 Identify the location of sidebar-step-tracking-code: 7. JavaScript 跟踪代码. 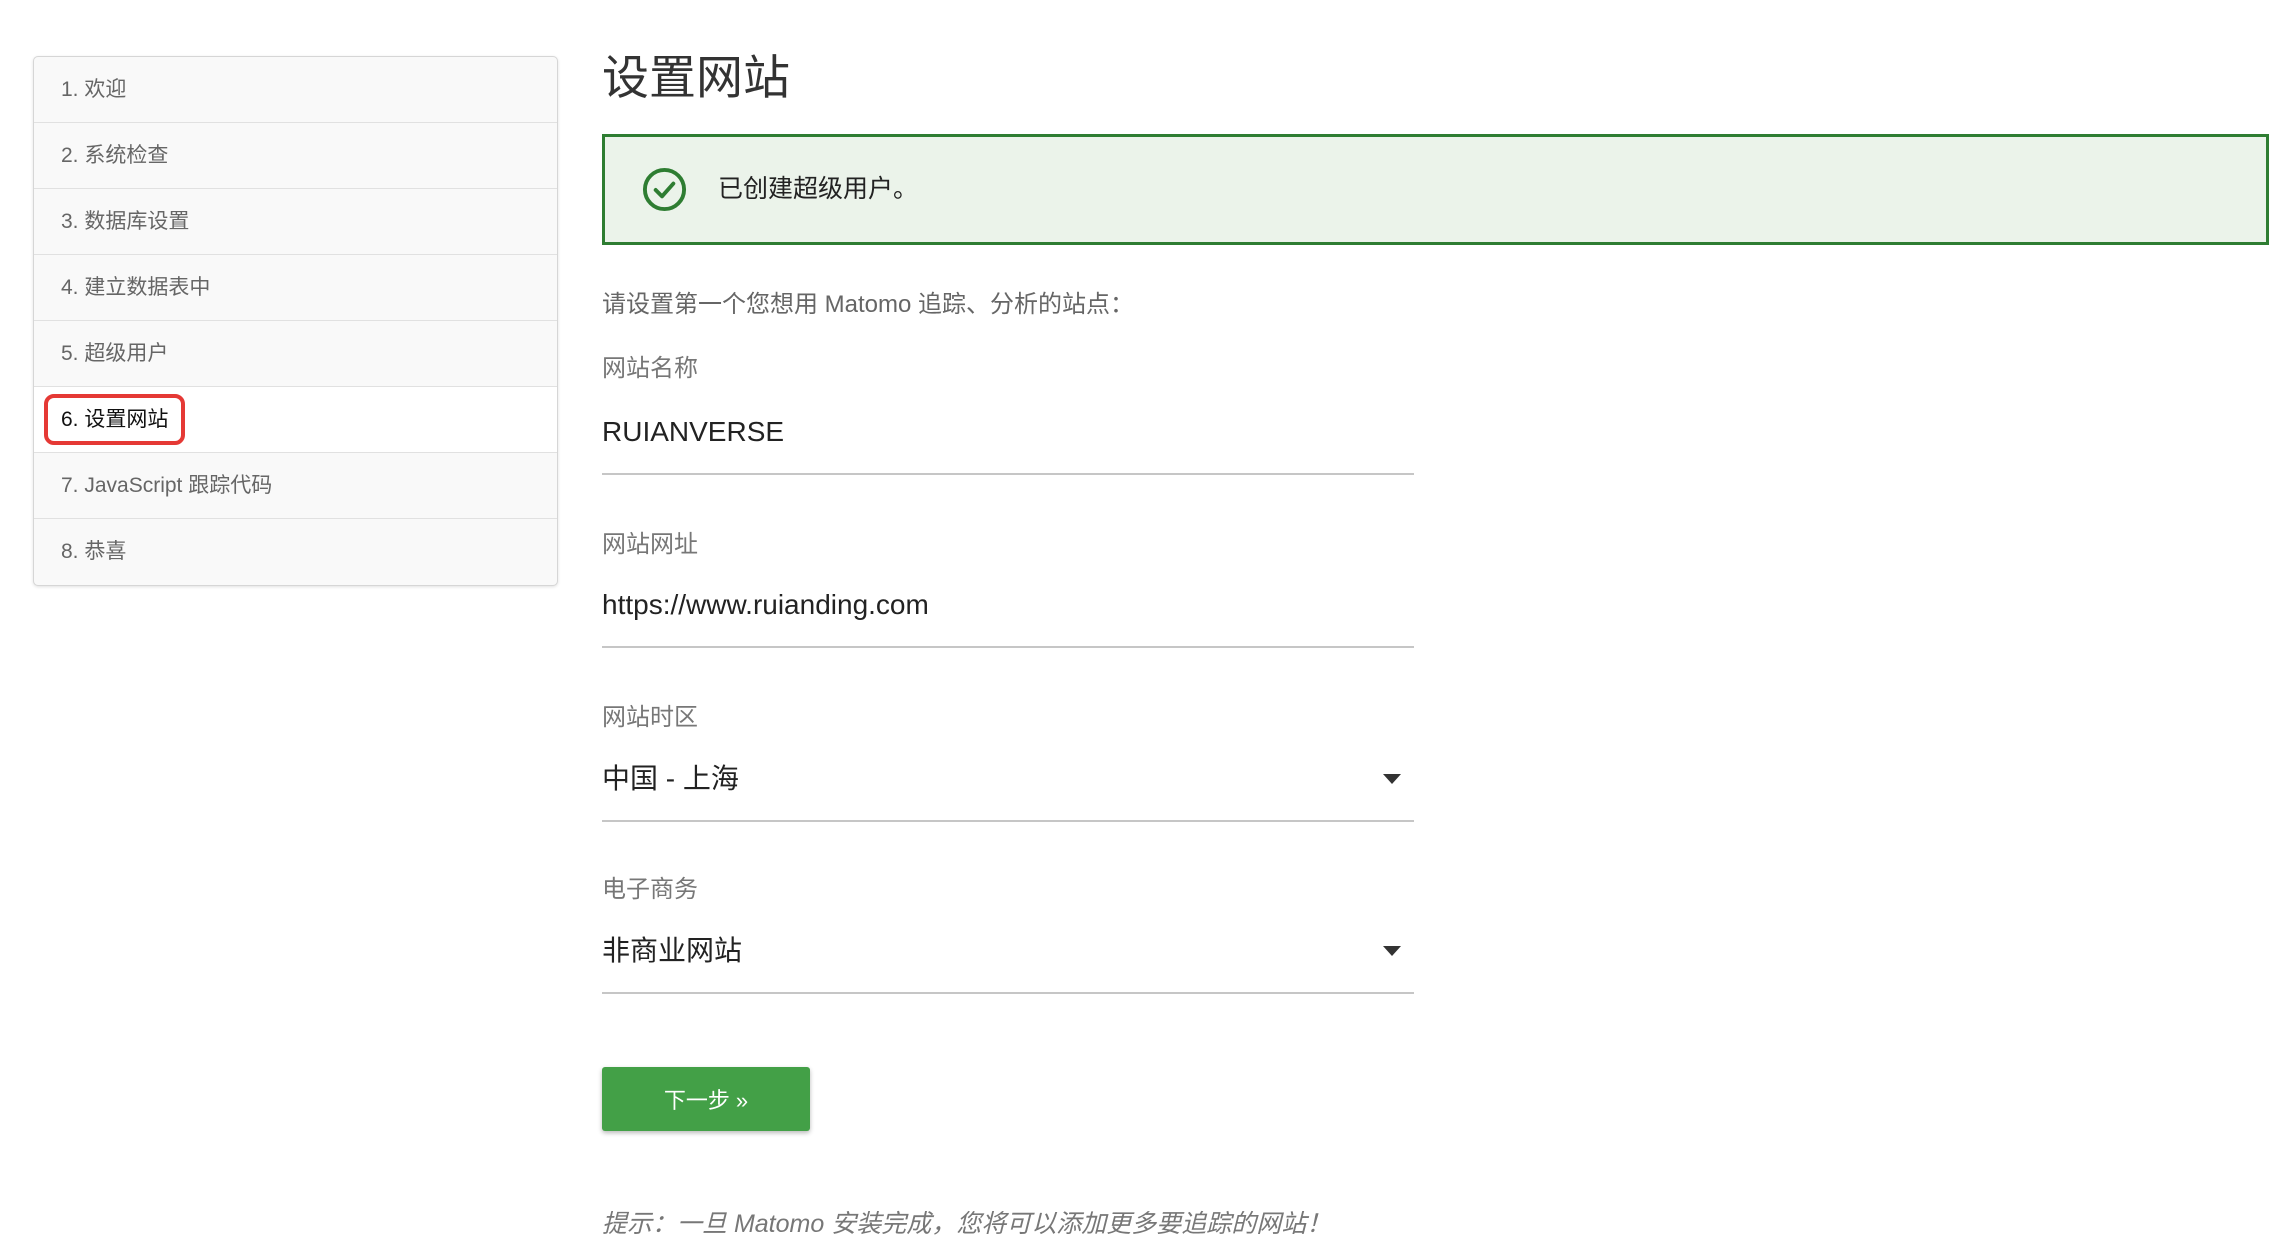
(295, 486).